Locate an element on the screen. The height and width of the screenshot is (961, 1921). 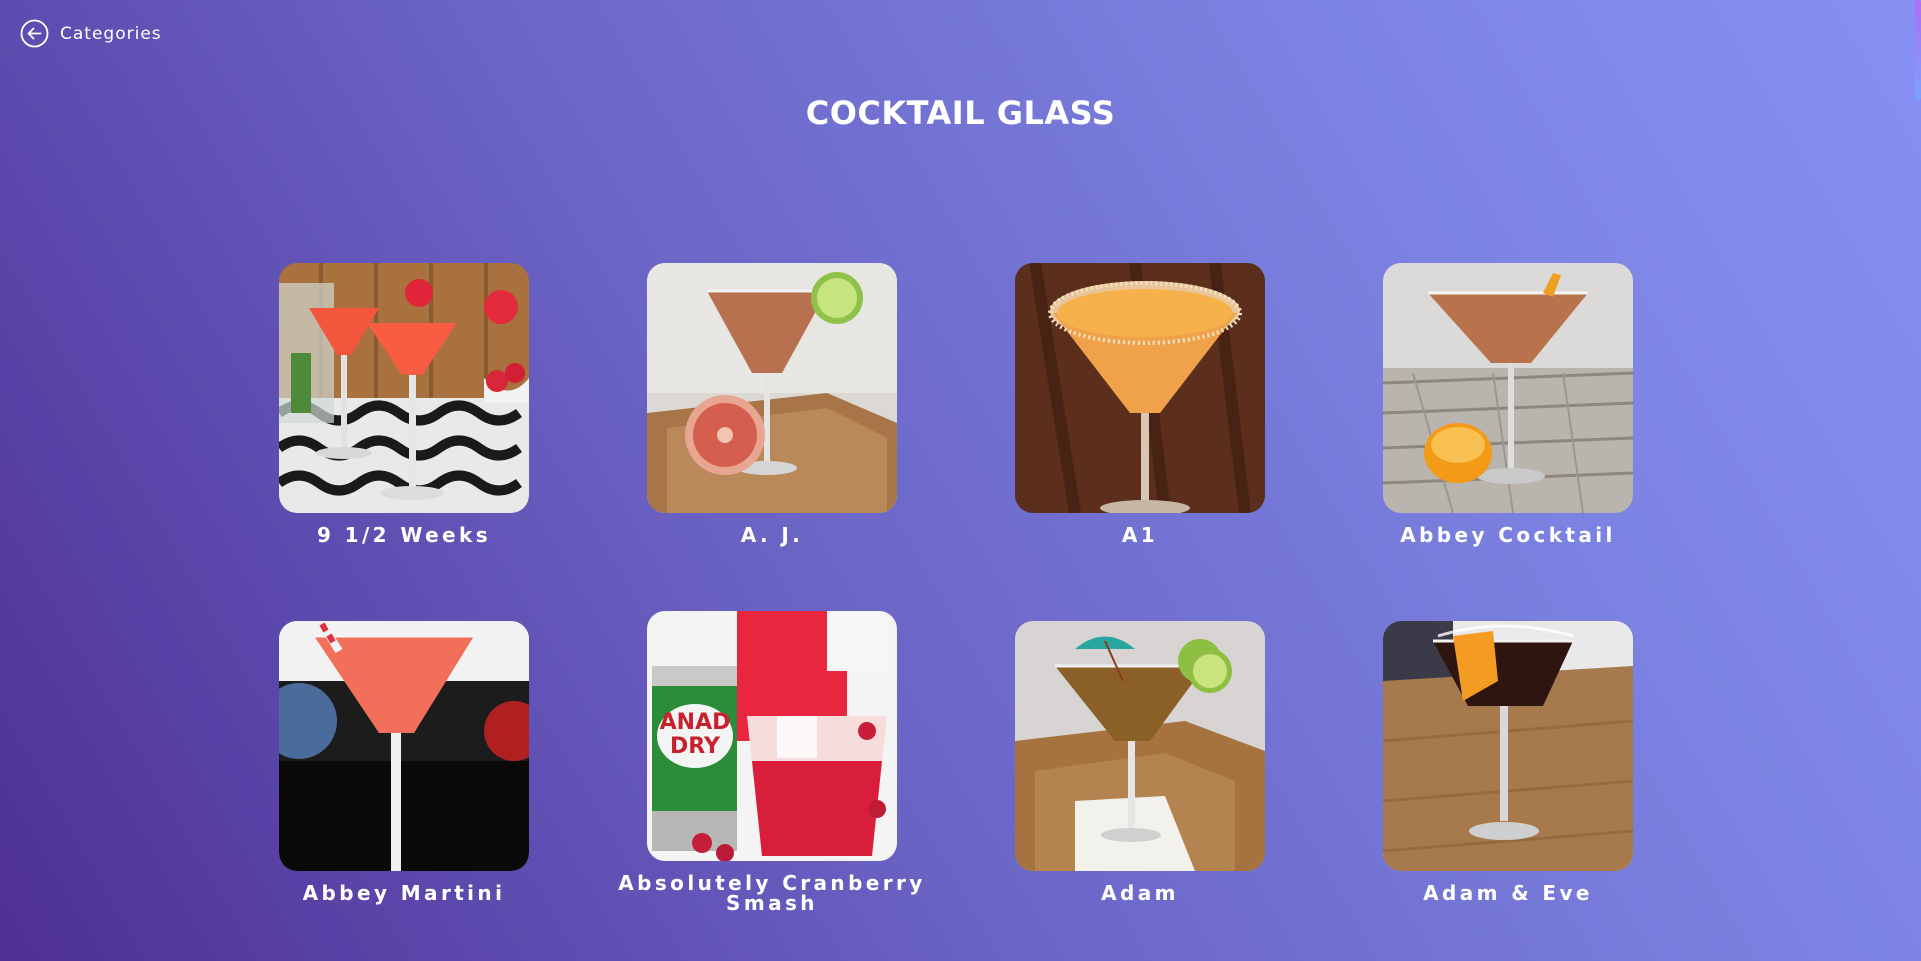
drink-card: ANAD DRY Absolutely Cranberry Smash is located at coordinates (770, 762).